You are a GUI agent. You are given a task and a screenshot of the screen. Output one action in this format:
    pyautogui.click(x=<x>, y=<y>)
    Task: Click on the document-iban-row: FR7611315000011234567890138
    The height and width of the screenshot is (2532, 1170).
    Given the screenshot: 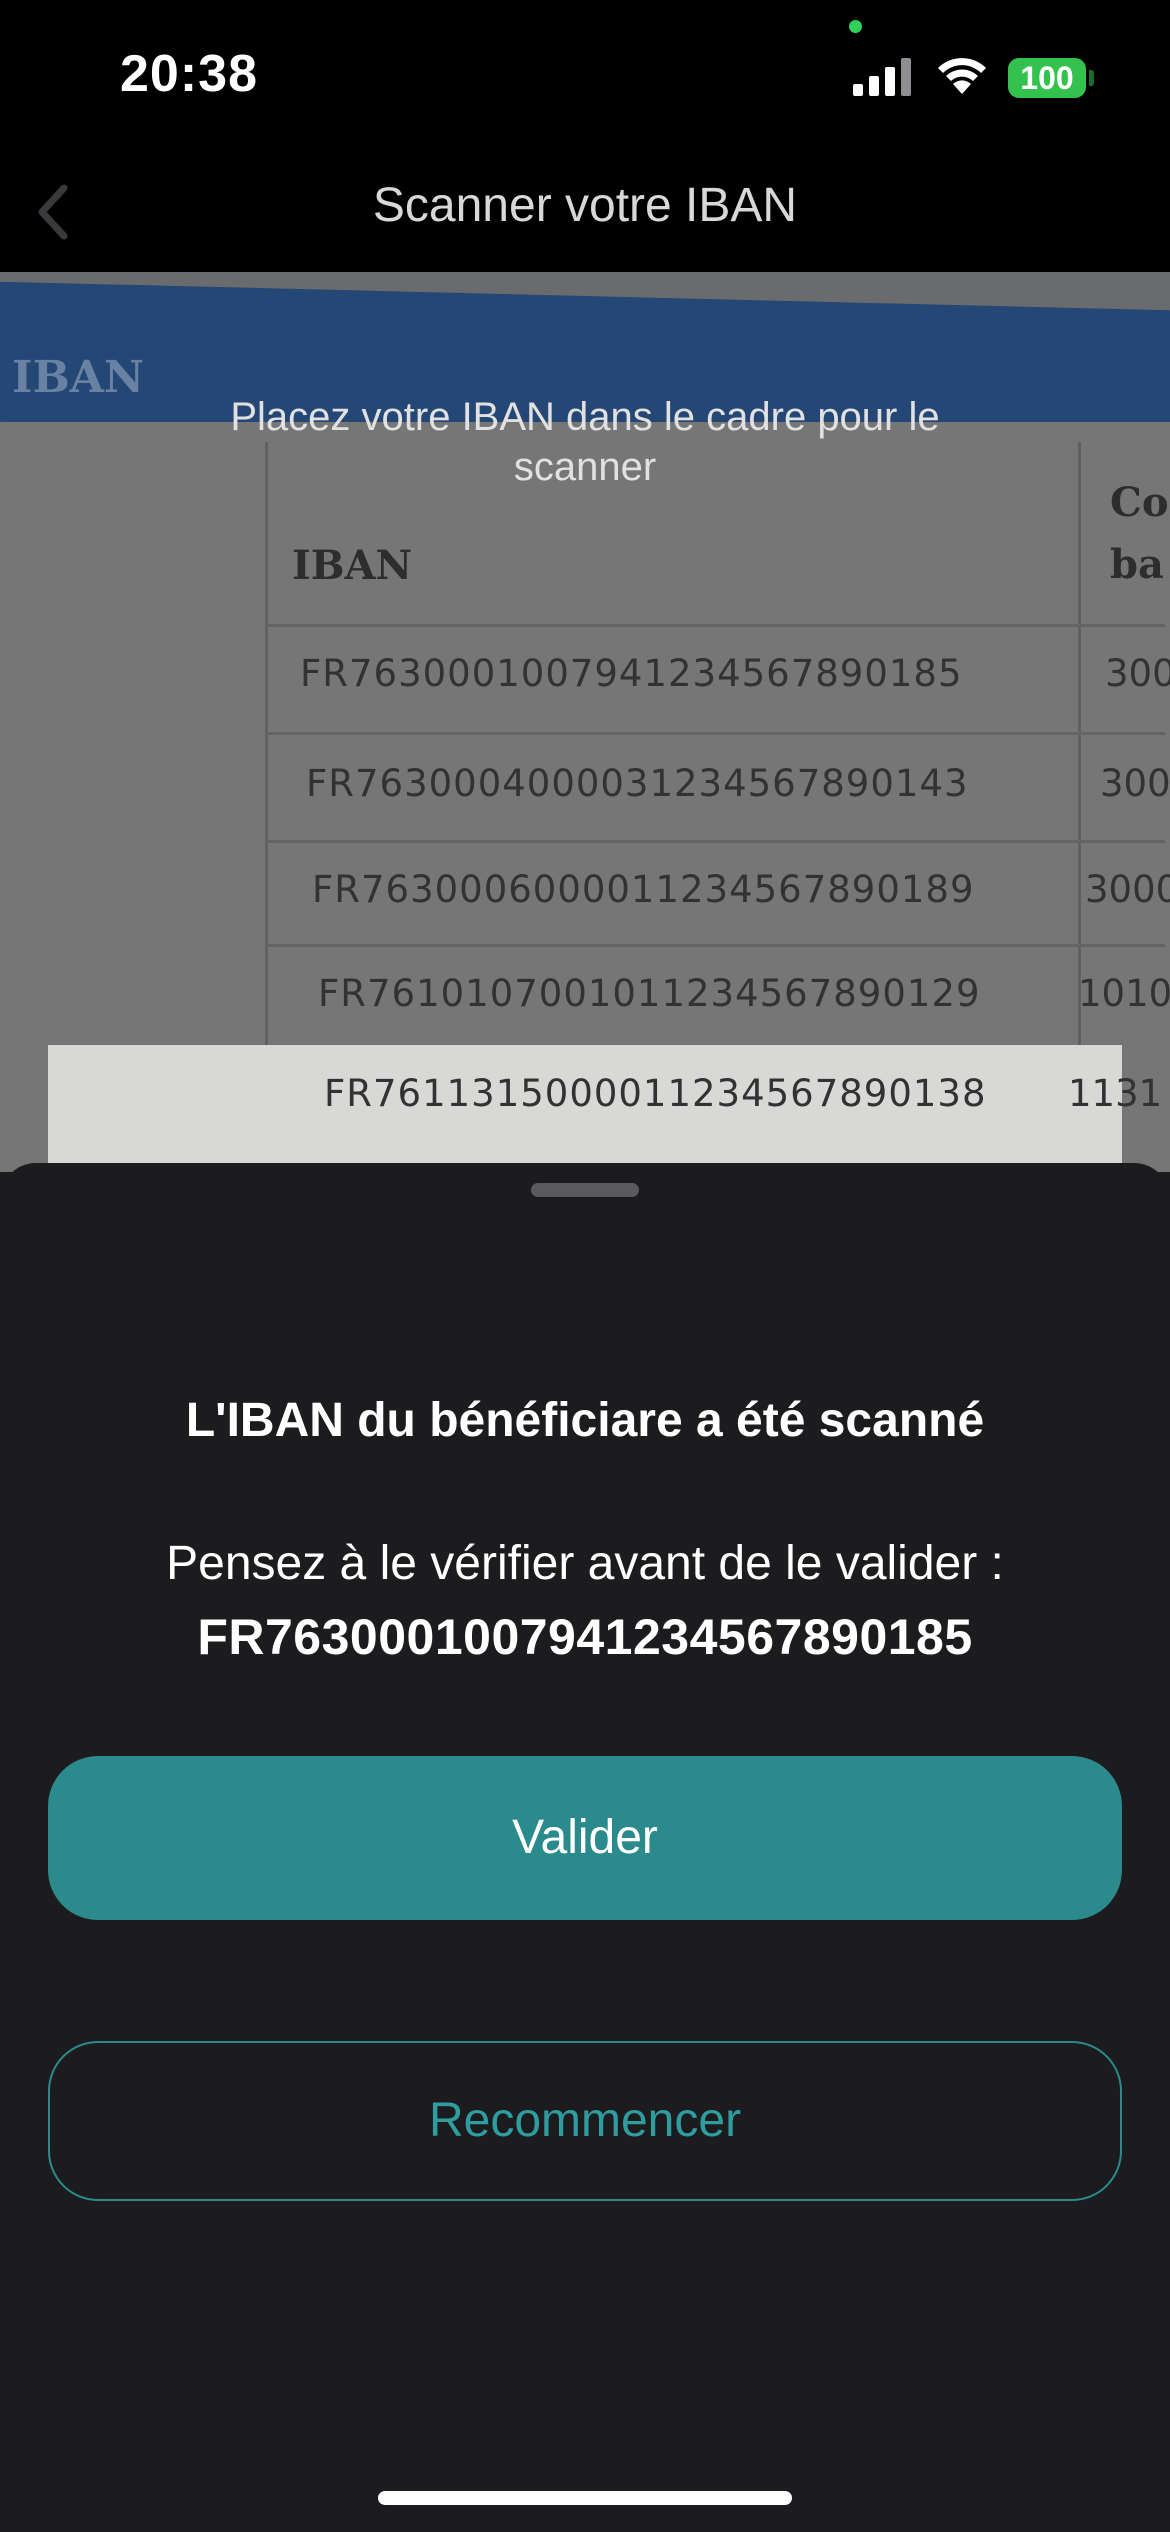 What is the action you would take?
    pyautogui.click(x=655, y=1093)
    